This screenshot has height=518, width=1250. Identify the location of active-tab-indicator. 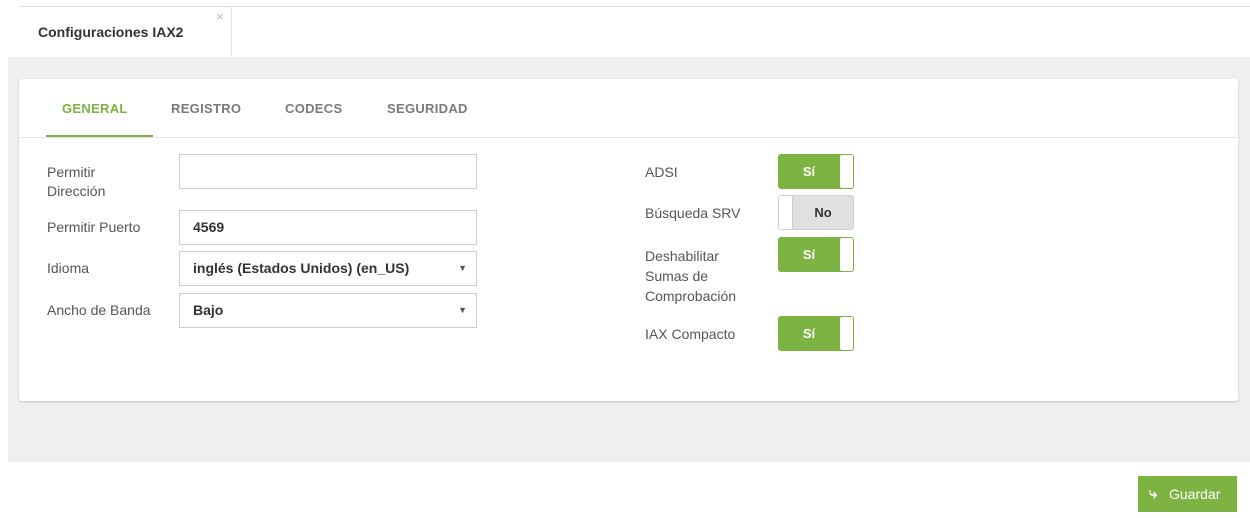
(99, 136).